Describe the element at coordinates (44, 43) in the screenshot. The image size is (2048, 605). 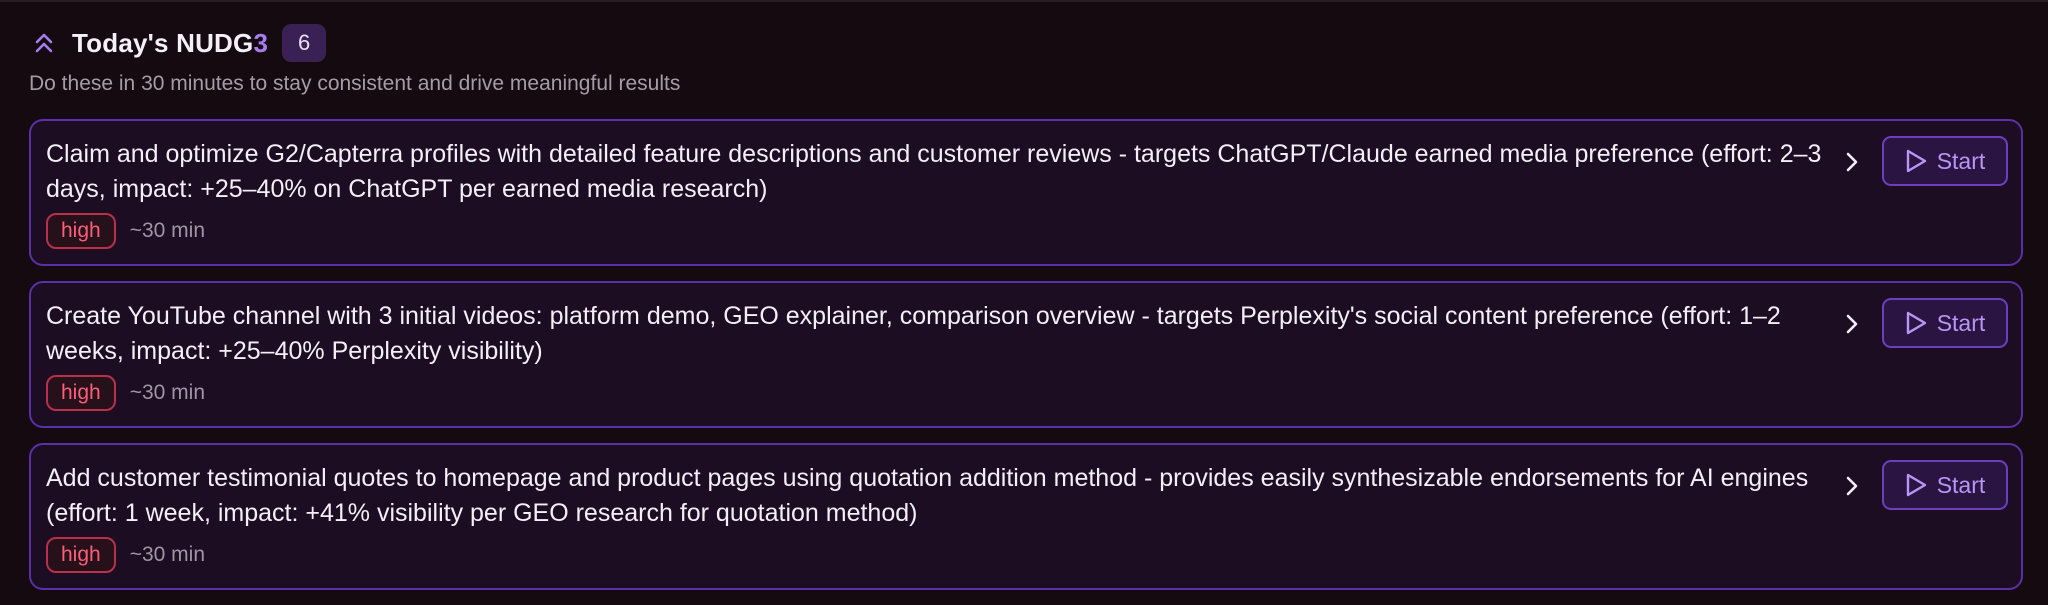
I see `chevrons-up-icon` at that location.